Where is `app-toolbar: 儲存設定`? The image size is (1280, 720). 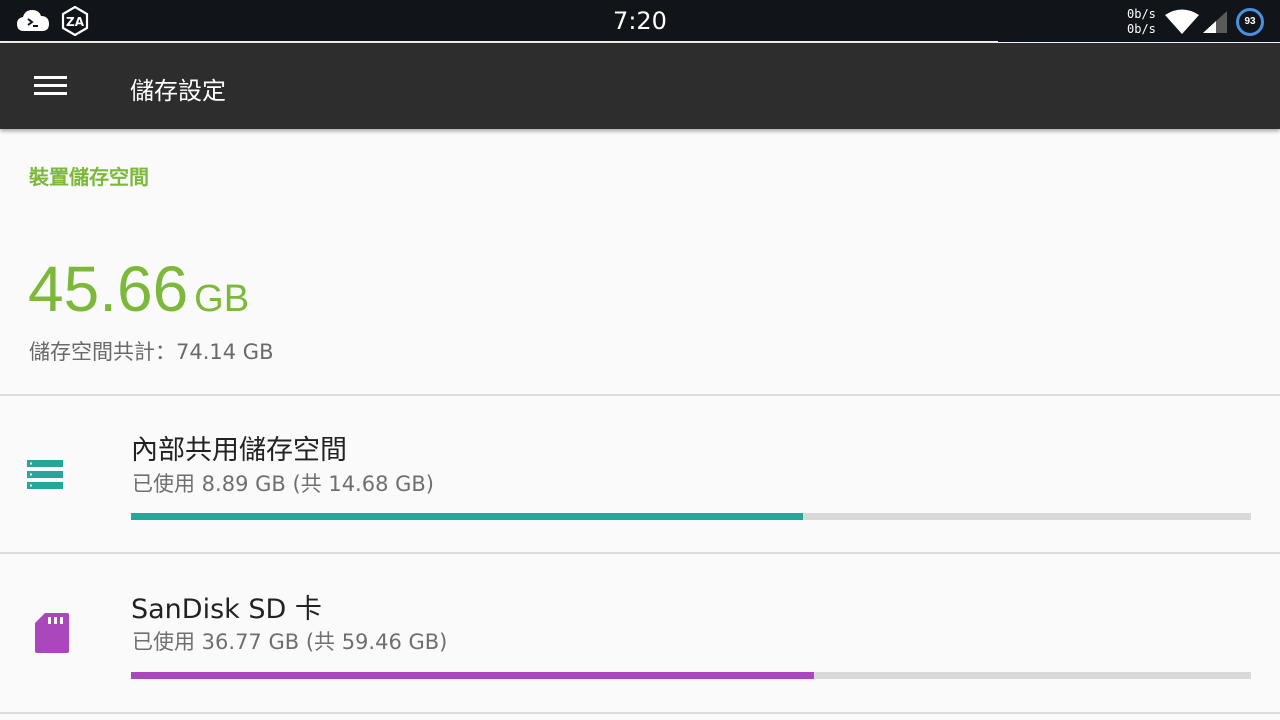
app-toolbar: 儲存設定 is located at coordinates (640, 86).